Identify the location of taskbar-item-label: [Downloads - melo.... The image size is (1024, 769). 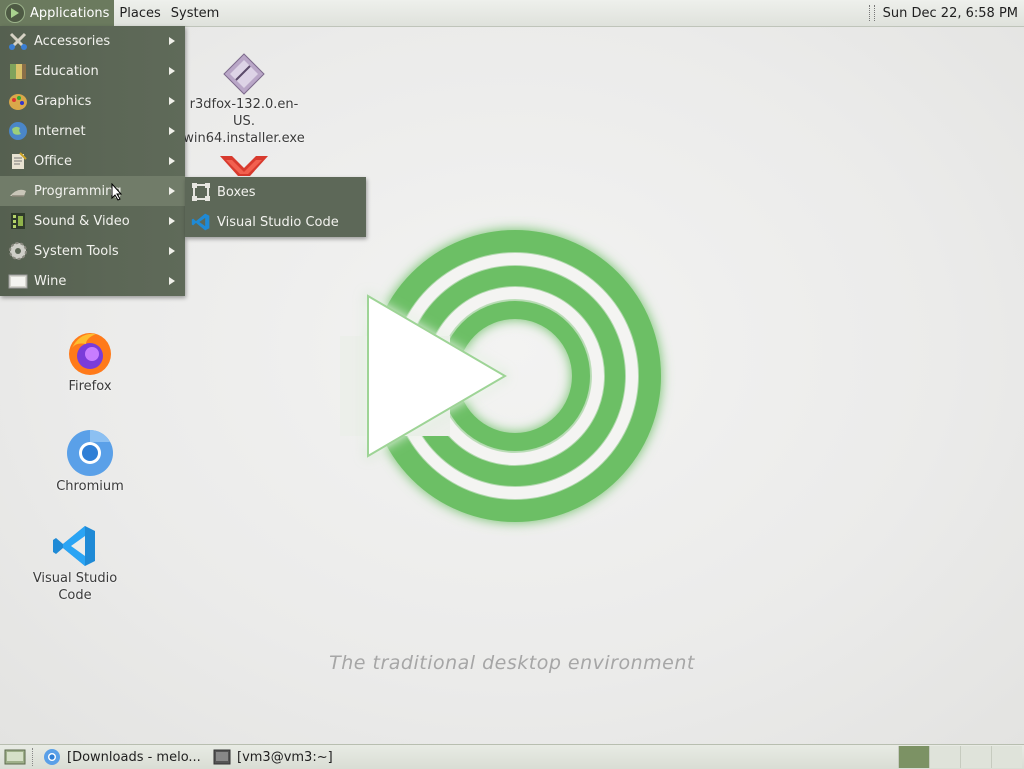
(134, 757).